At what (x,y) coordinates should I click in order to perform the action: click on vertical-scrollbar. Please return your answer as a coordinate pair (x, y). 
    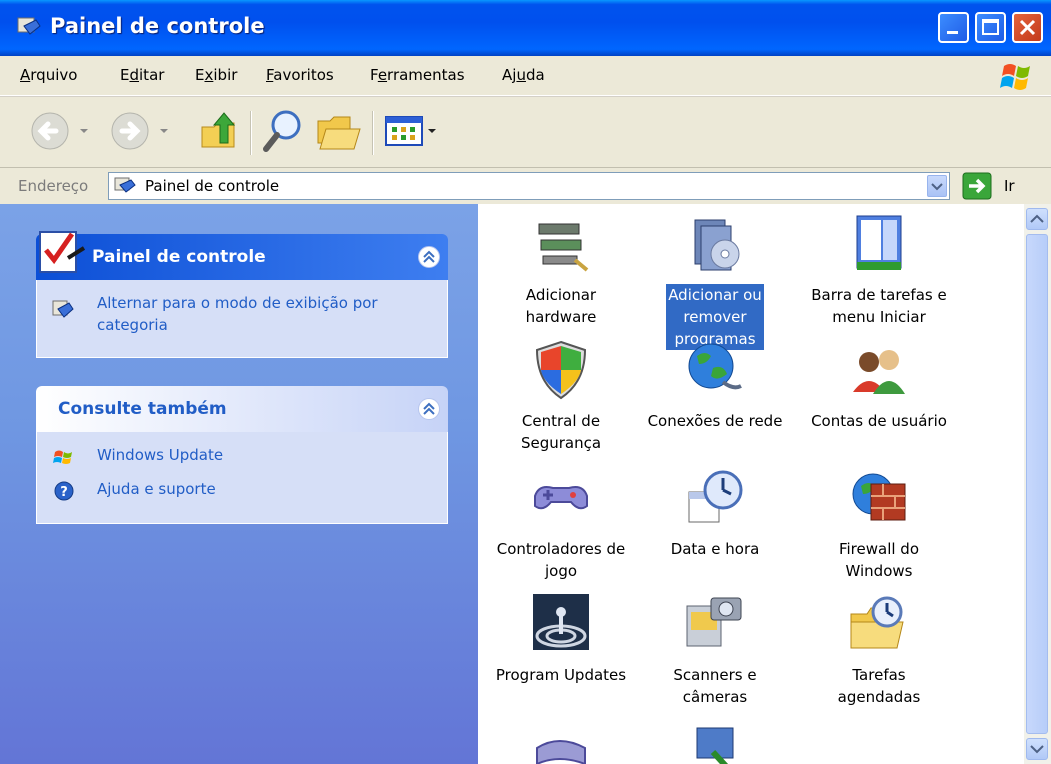
    Looking at the image, I should click on (1037, 484).